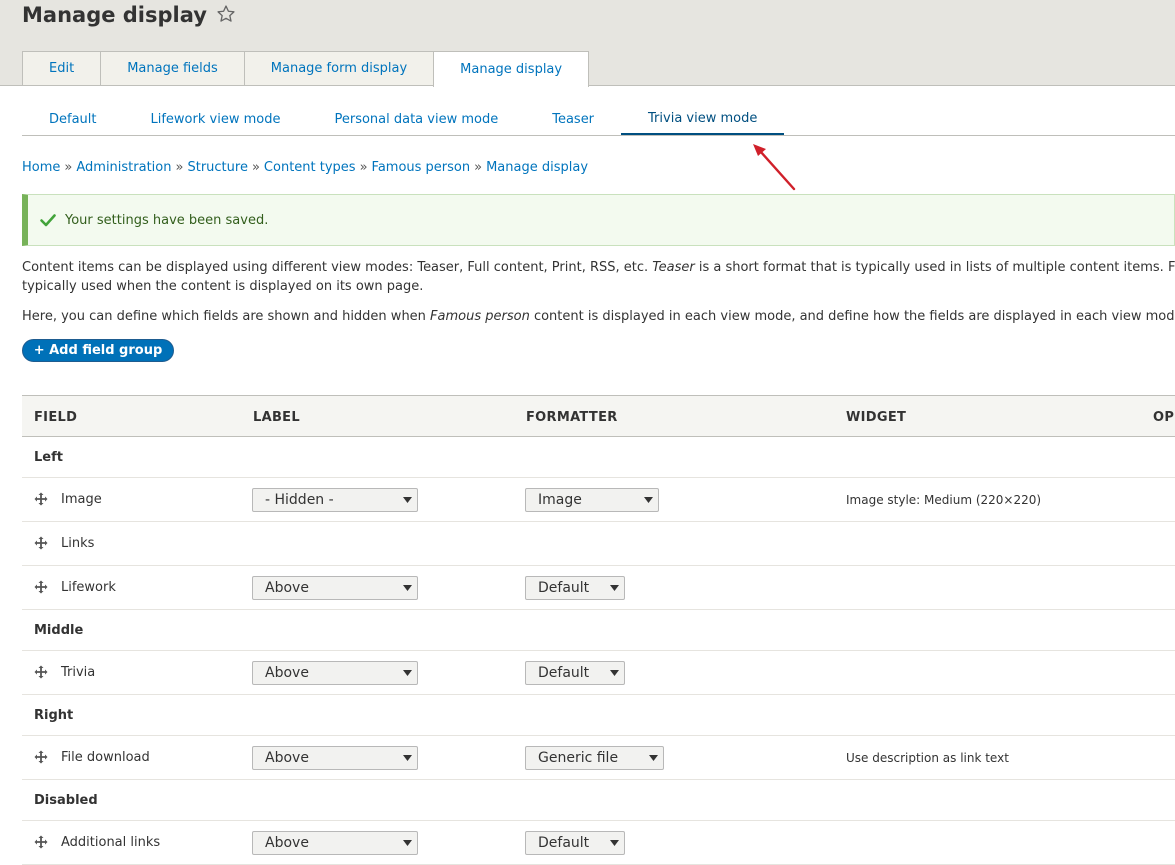 This screenshot has height=865, width=1175. Describe the element at coordinates (592, 500) in the screenshot. I see `formatter-select: Image` at that location.